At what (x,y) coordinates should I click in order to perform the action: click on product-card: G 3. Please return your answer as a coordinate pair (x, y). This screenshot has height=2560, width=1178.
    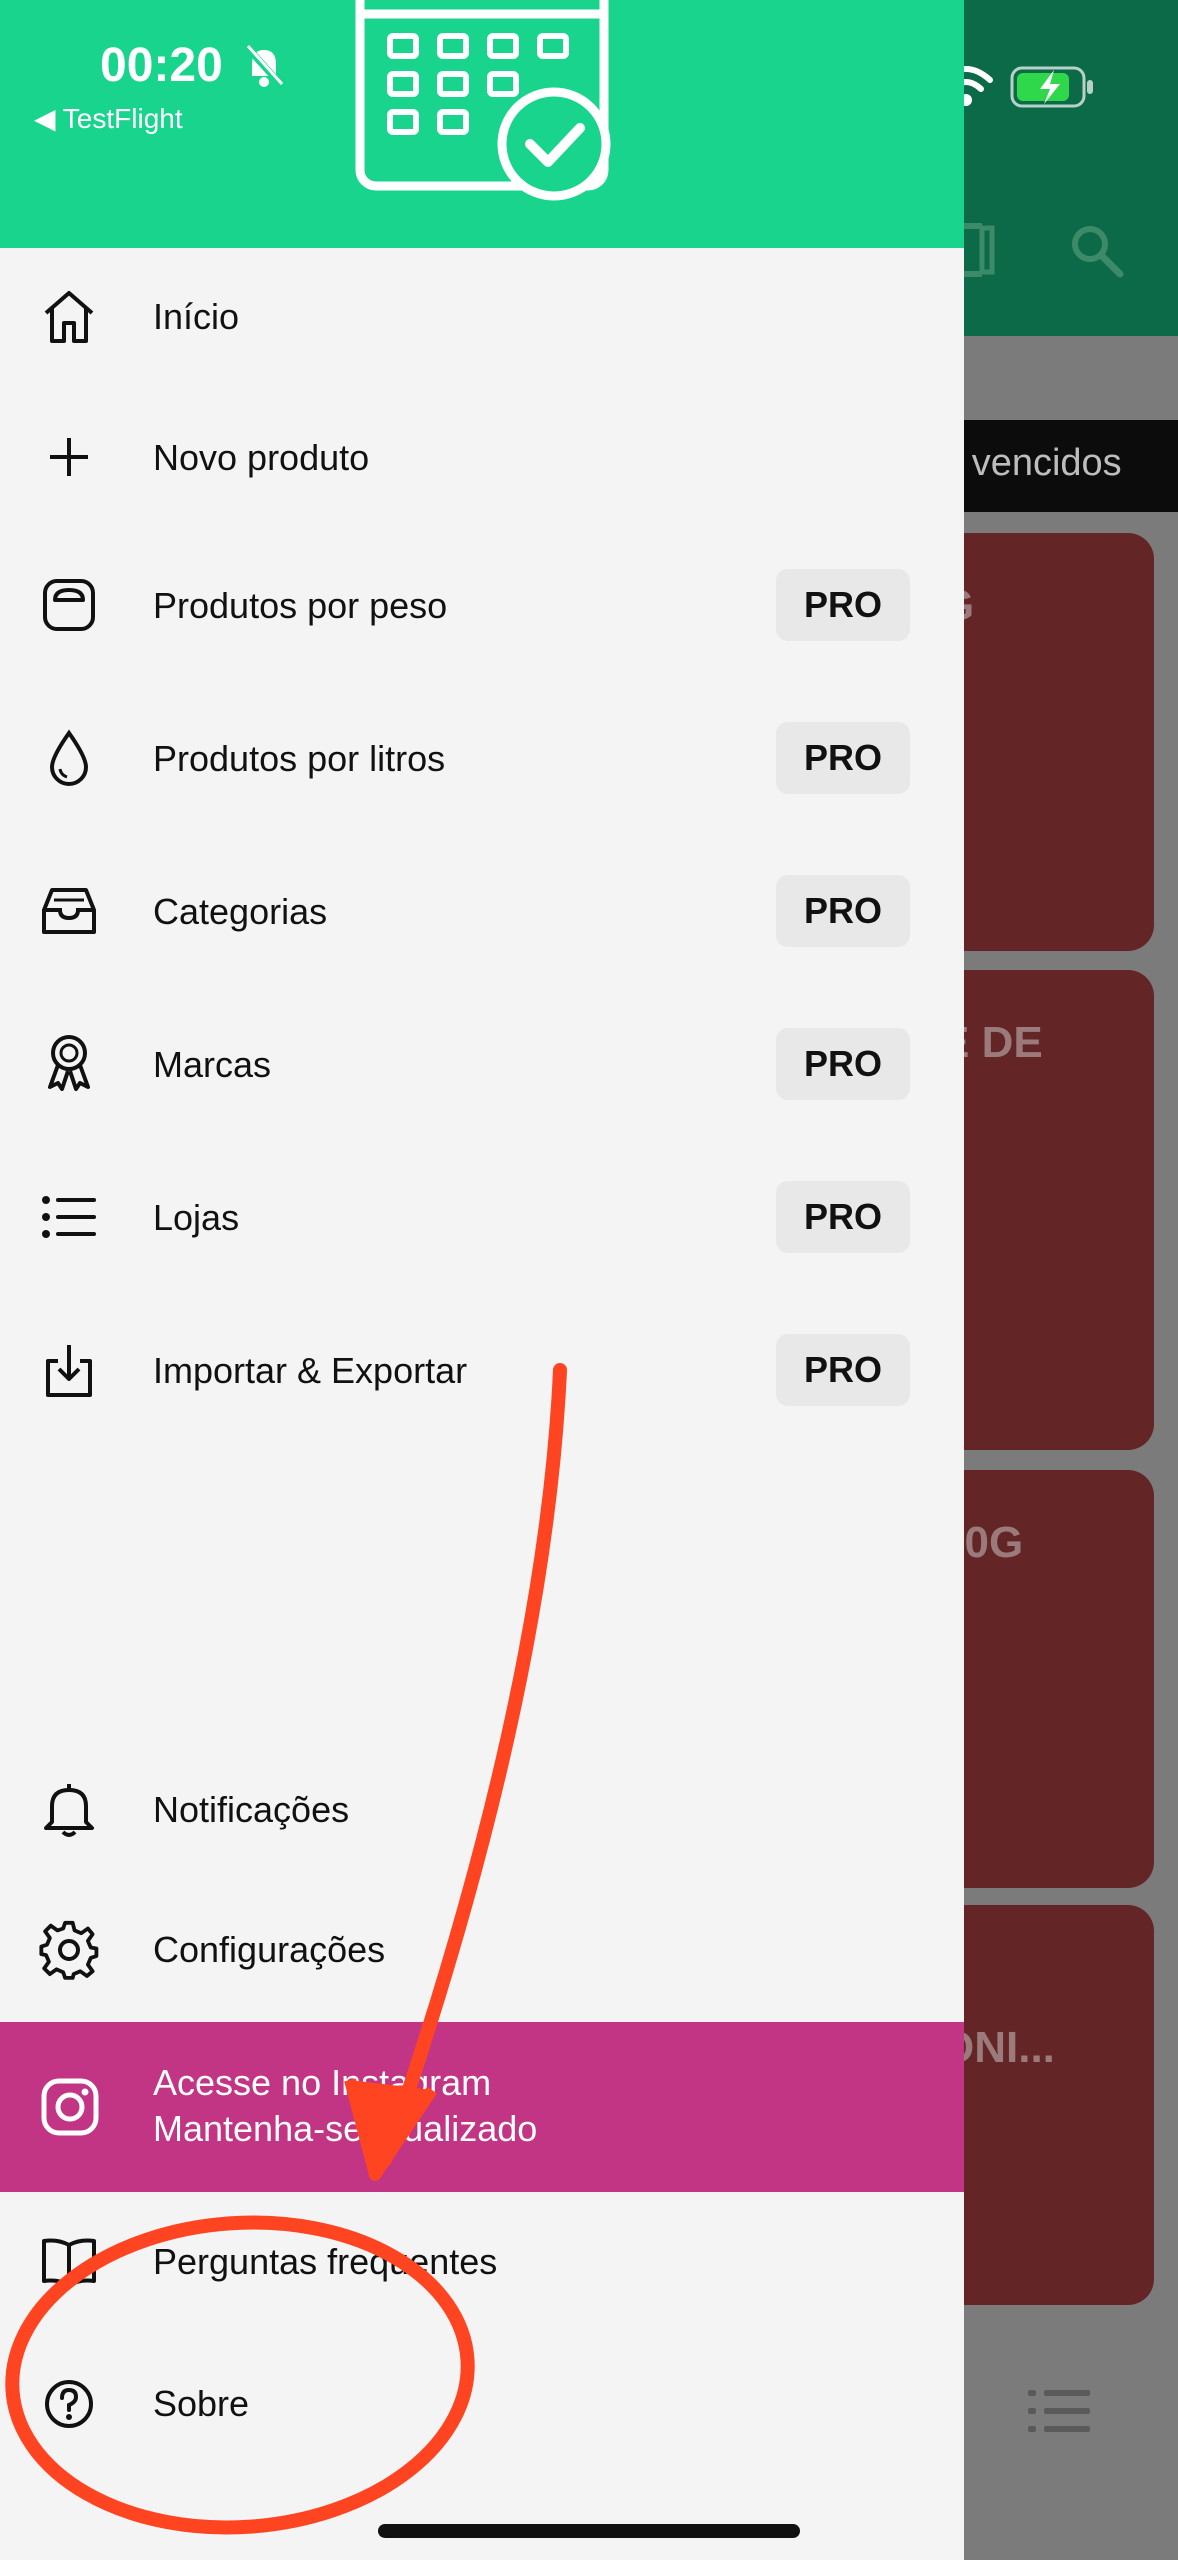
    Looking at the image, I should click on (1047, 742).